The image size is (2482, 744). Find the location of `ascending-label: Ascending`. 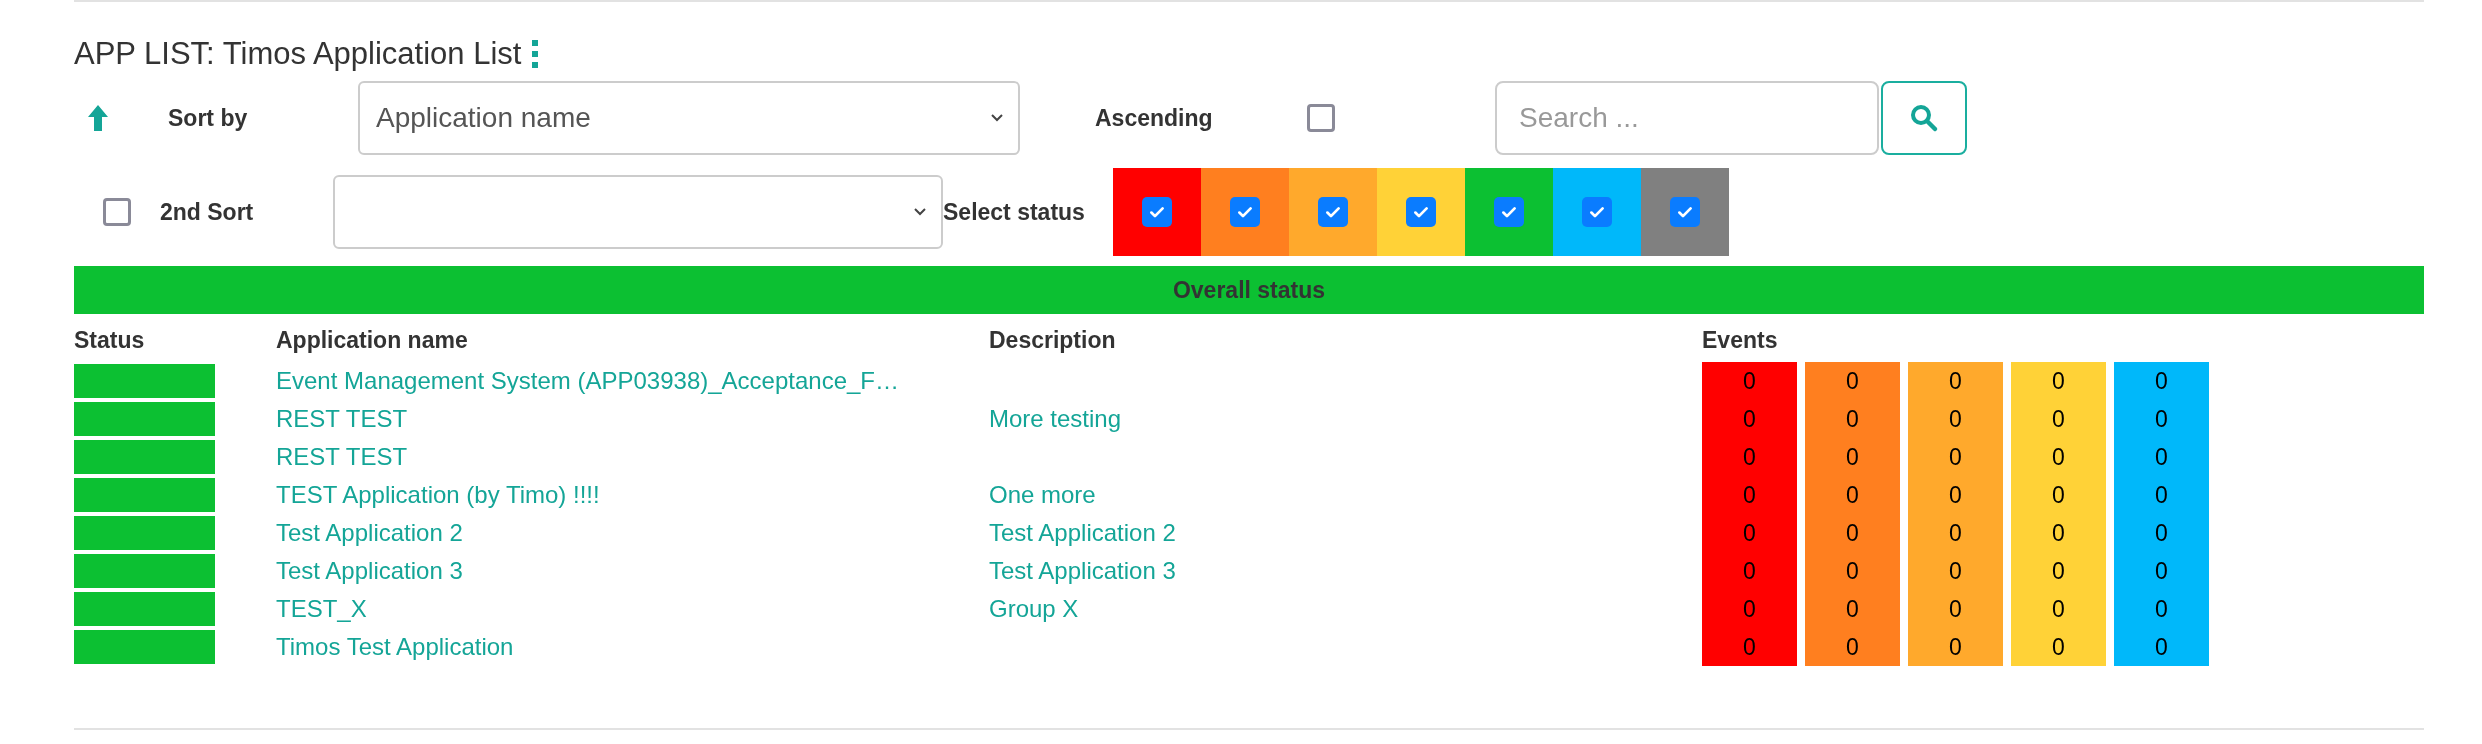

ascending-label: Ascending is located at coordinates (1154, 118).